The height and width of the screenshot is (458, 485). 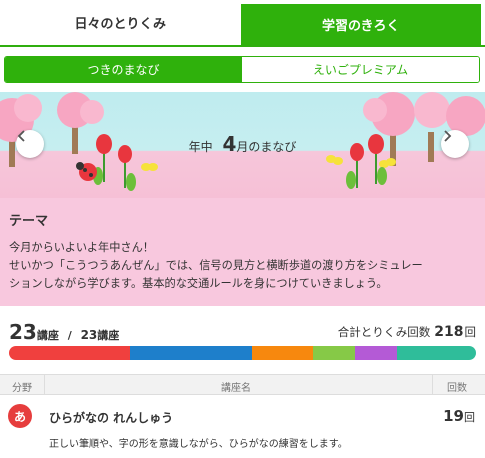 What do you see at coordinates (198, 283) in the screenshot?
I see `theme-text-line: ションしながら学びます。基本的な交通ルールを身につけていきましょう。` at bounding box center [198, 283].